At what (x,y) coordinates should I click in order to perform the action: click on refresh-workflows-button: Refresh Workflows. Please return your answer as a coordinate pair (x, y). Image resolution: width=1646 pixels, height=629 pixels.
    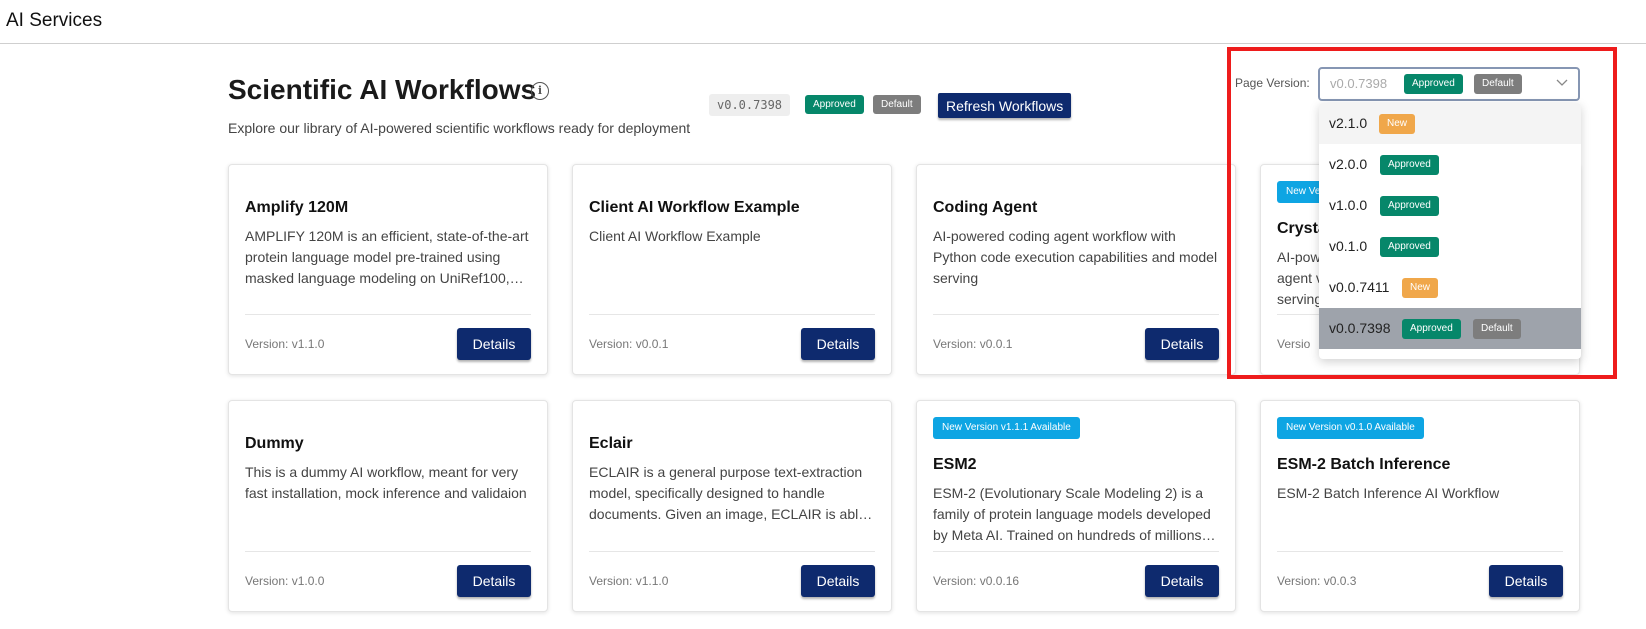
    Looking at the image, I should click on (1005, 105).